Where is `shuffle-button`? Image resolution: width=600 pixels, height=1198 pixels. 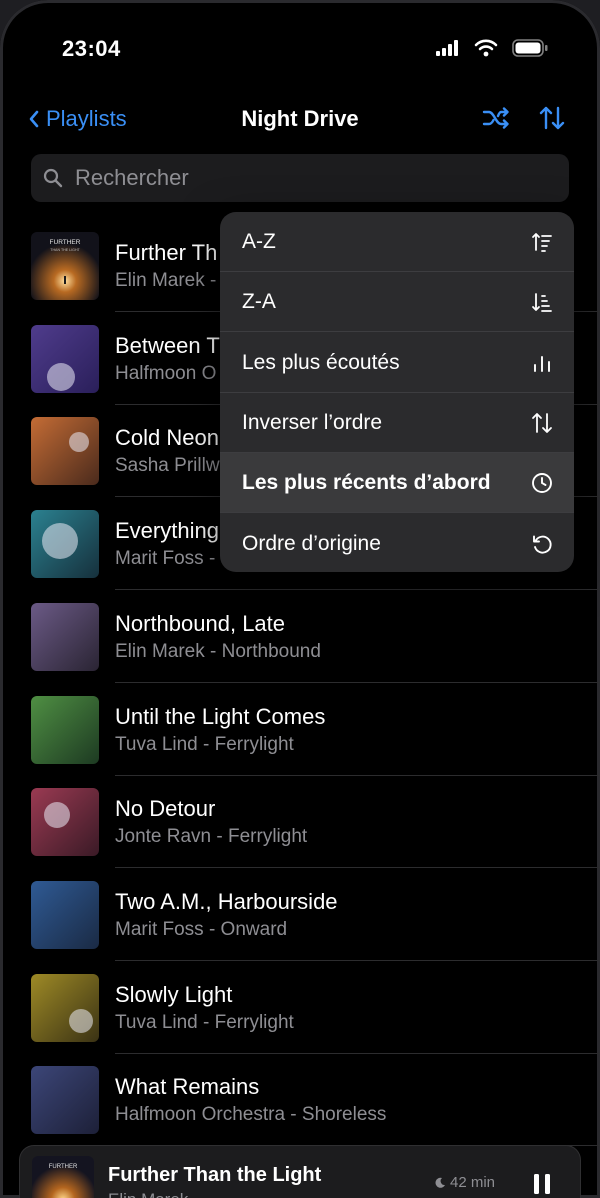
shuffle-button is located at coordinates (496, 120).